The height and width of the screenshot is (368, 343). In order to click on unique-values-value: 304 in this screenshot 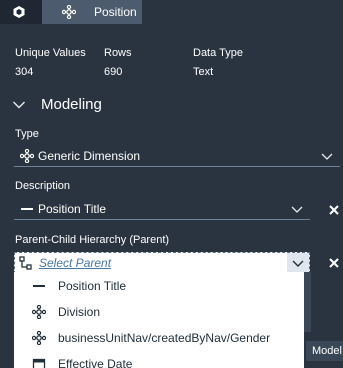, I will do `click(24, 72)`.